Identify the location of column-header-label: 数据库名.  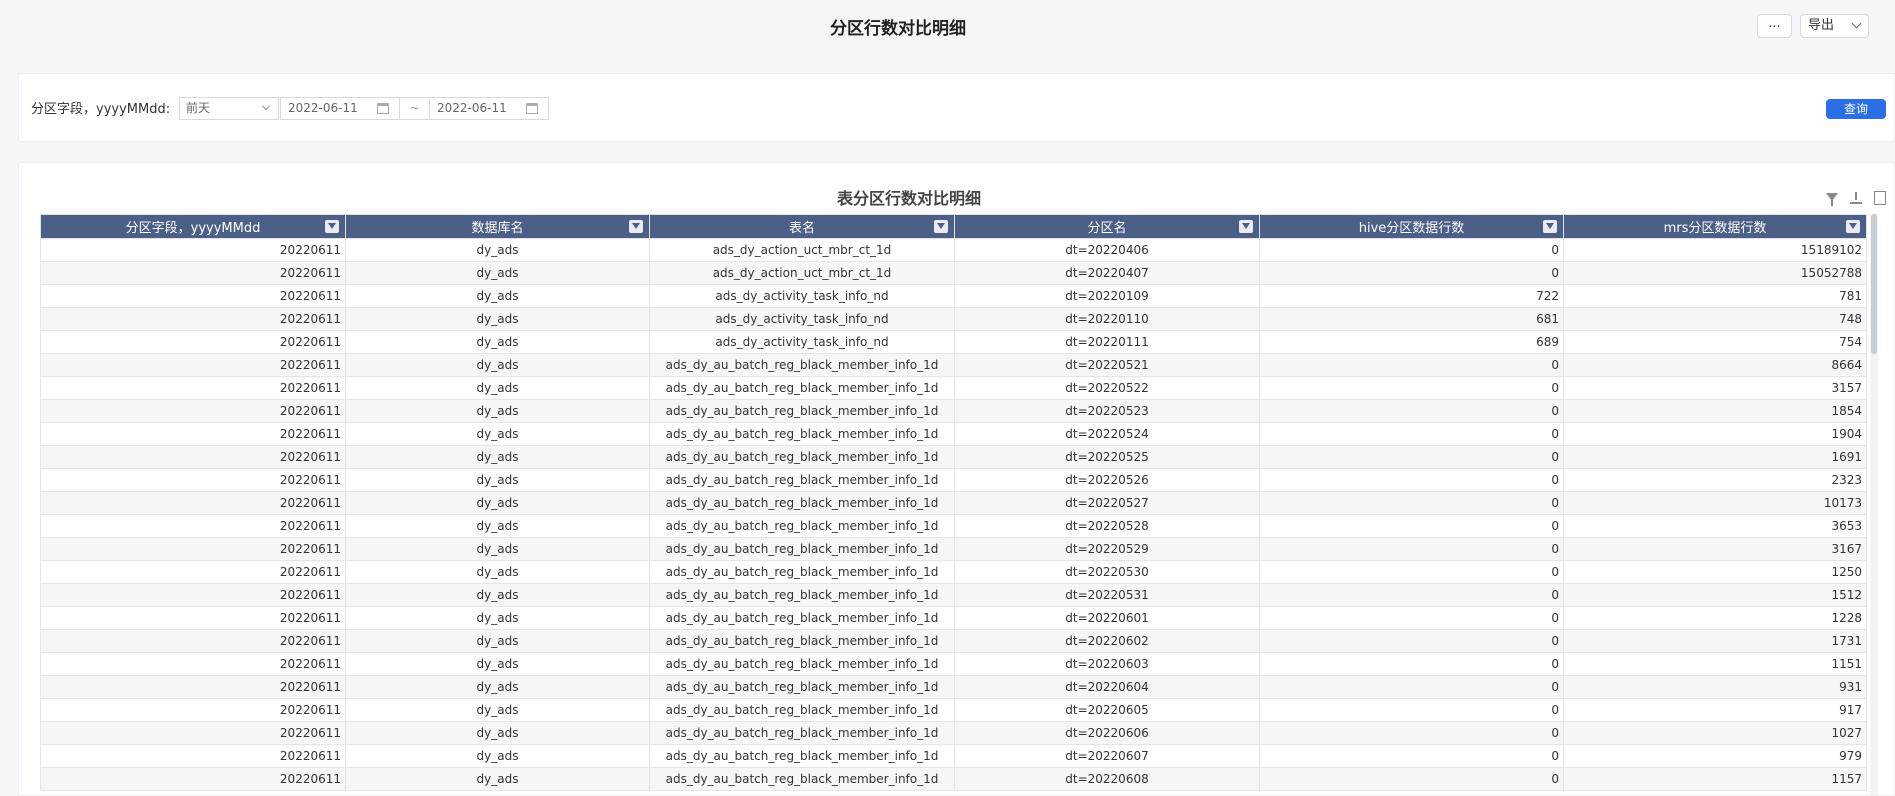
(497, 228).